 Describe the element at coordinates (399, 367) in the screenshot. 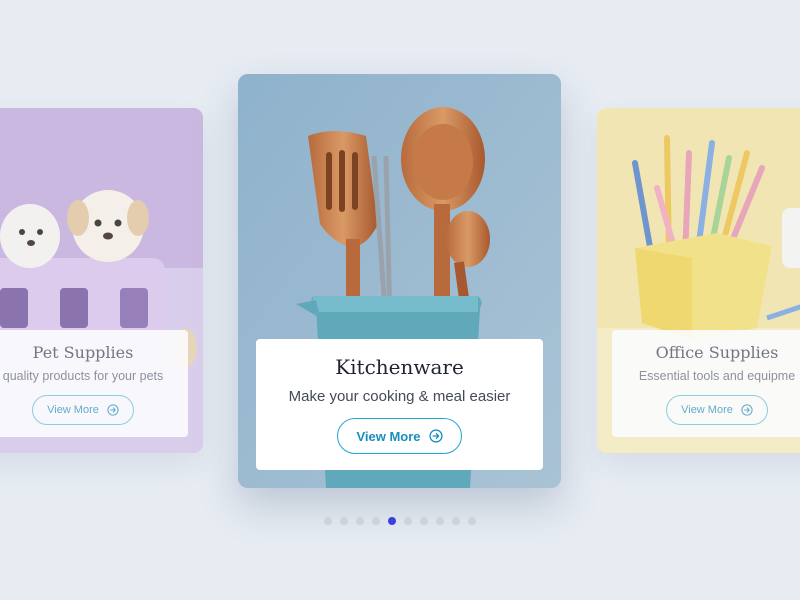

I see `card-title: Kitchenware` at that location.